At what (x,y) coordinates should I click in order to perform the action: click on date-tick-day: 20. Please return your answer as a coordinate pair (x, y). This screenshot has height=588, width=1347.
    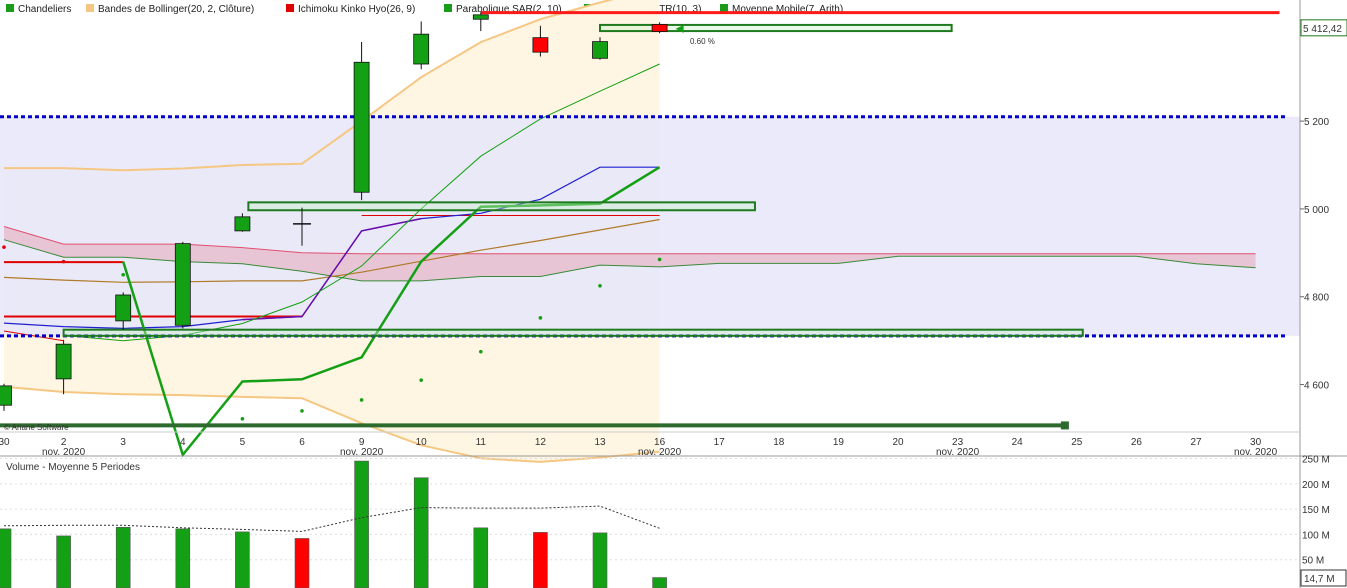
    Looking at the image, I should click on (898, 442).